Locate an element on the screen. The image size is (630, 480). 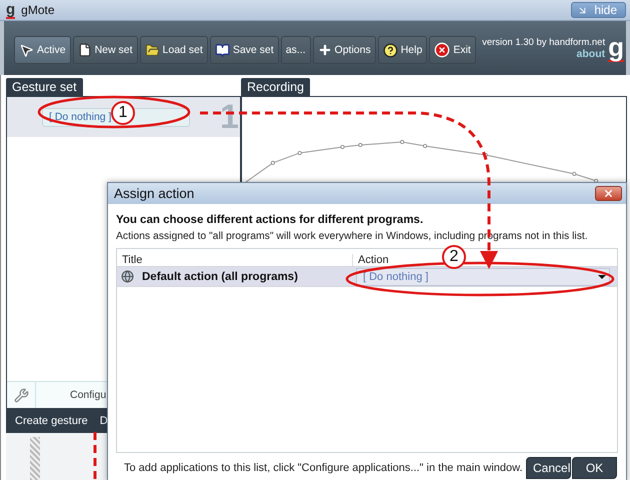
toolbar-button: New set is located at coordinates (105, 50).